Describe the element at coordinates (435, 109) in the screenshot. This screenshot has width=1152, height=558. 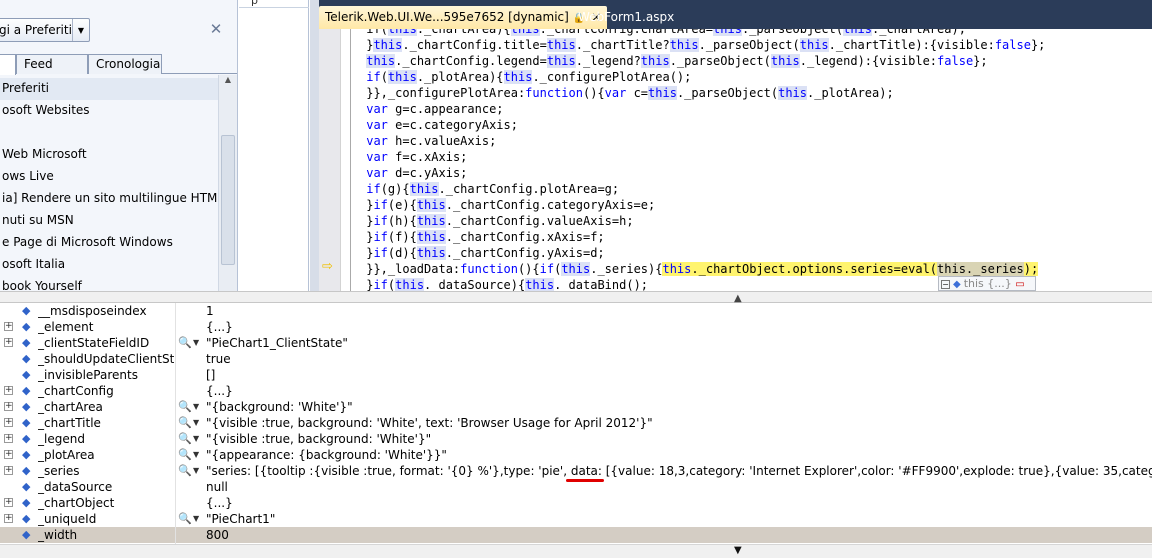
I see `code-line: var g=c.appearance;` at that location.